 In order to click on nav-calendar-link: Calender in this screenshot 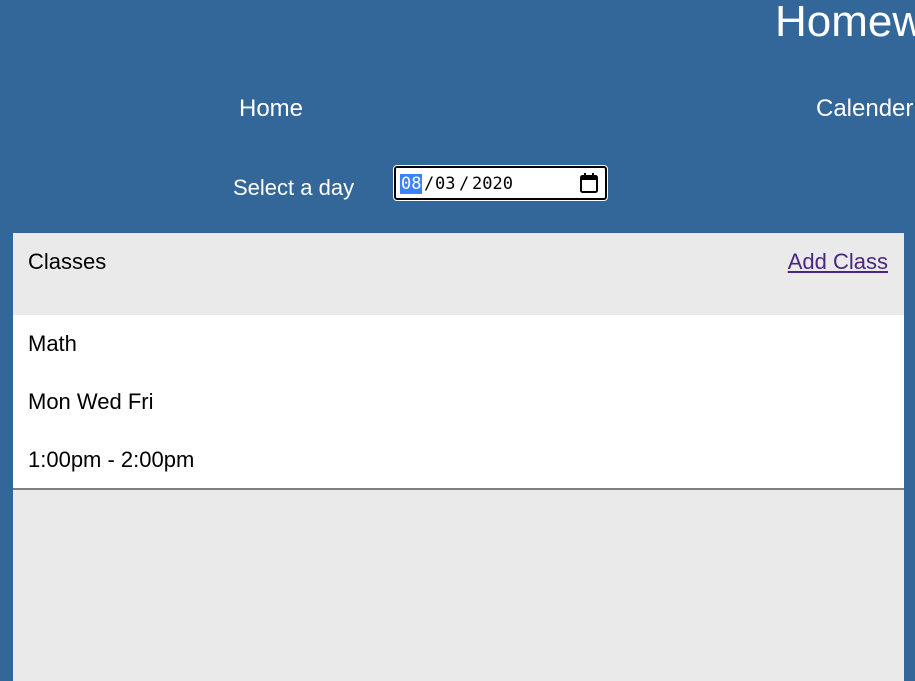, I will do `click(864, 109)`.